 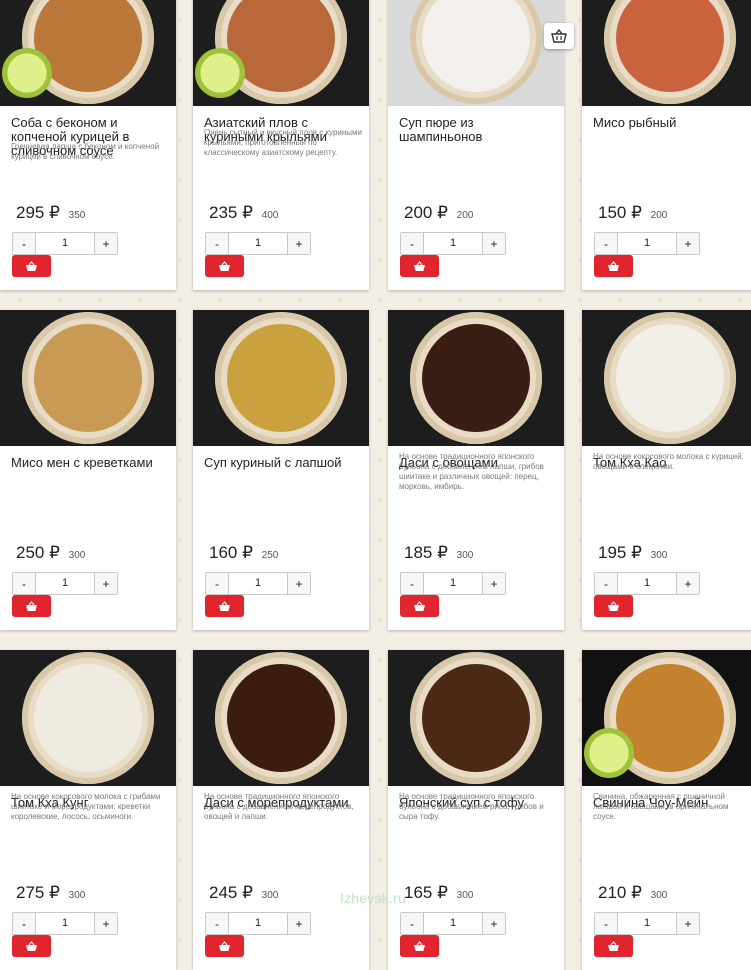 I want to click on price-current: 150, so click(x=612, y=212).